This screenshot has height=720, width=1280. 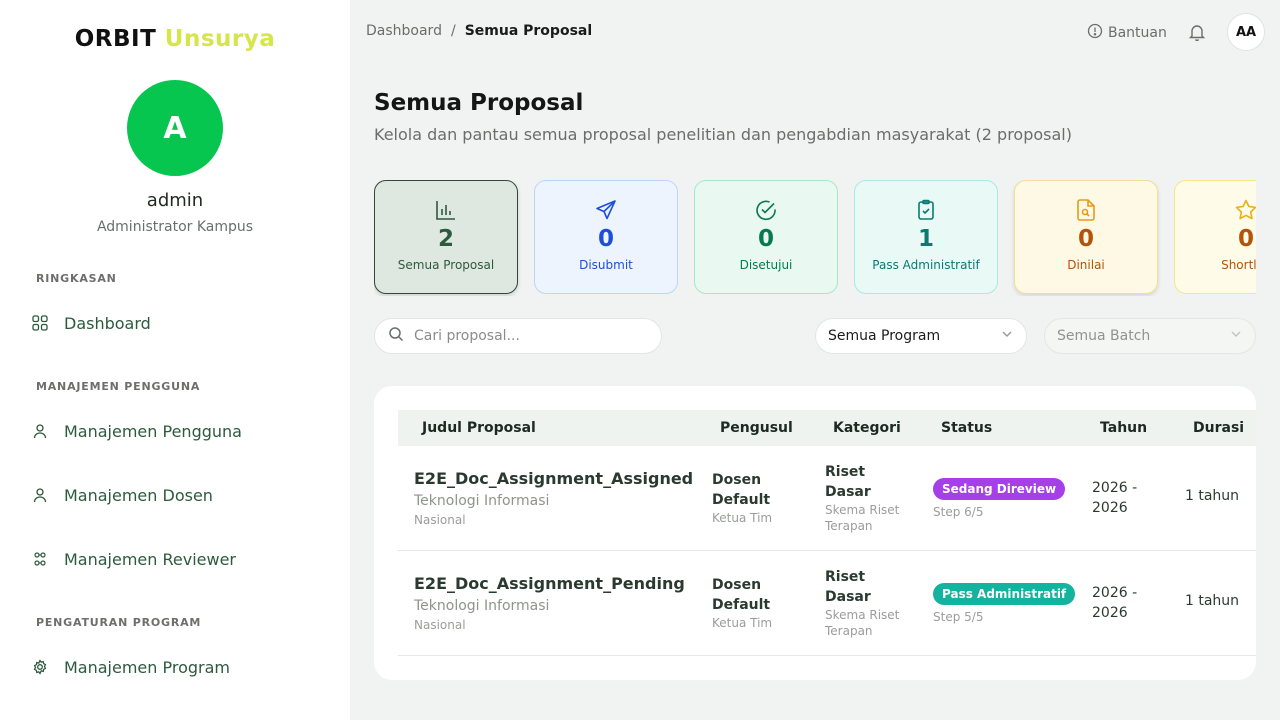 What do you see at coordinates (479, 103) in the screenshot?
I see `page-title: Semua Proposal` at bounding box center [479, 103].